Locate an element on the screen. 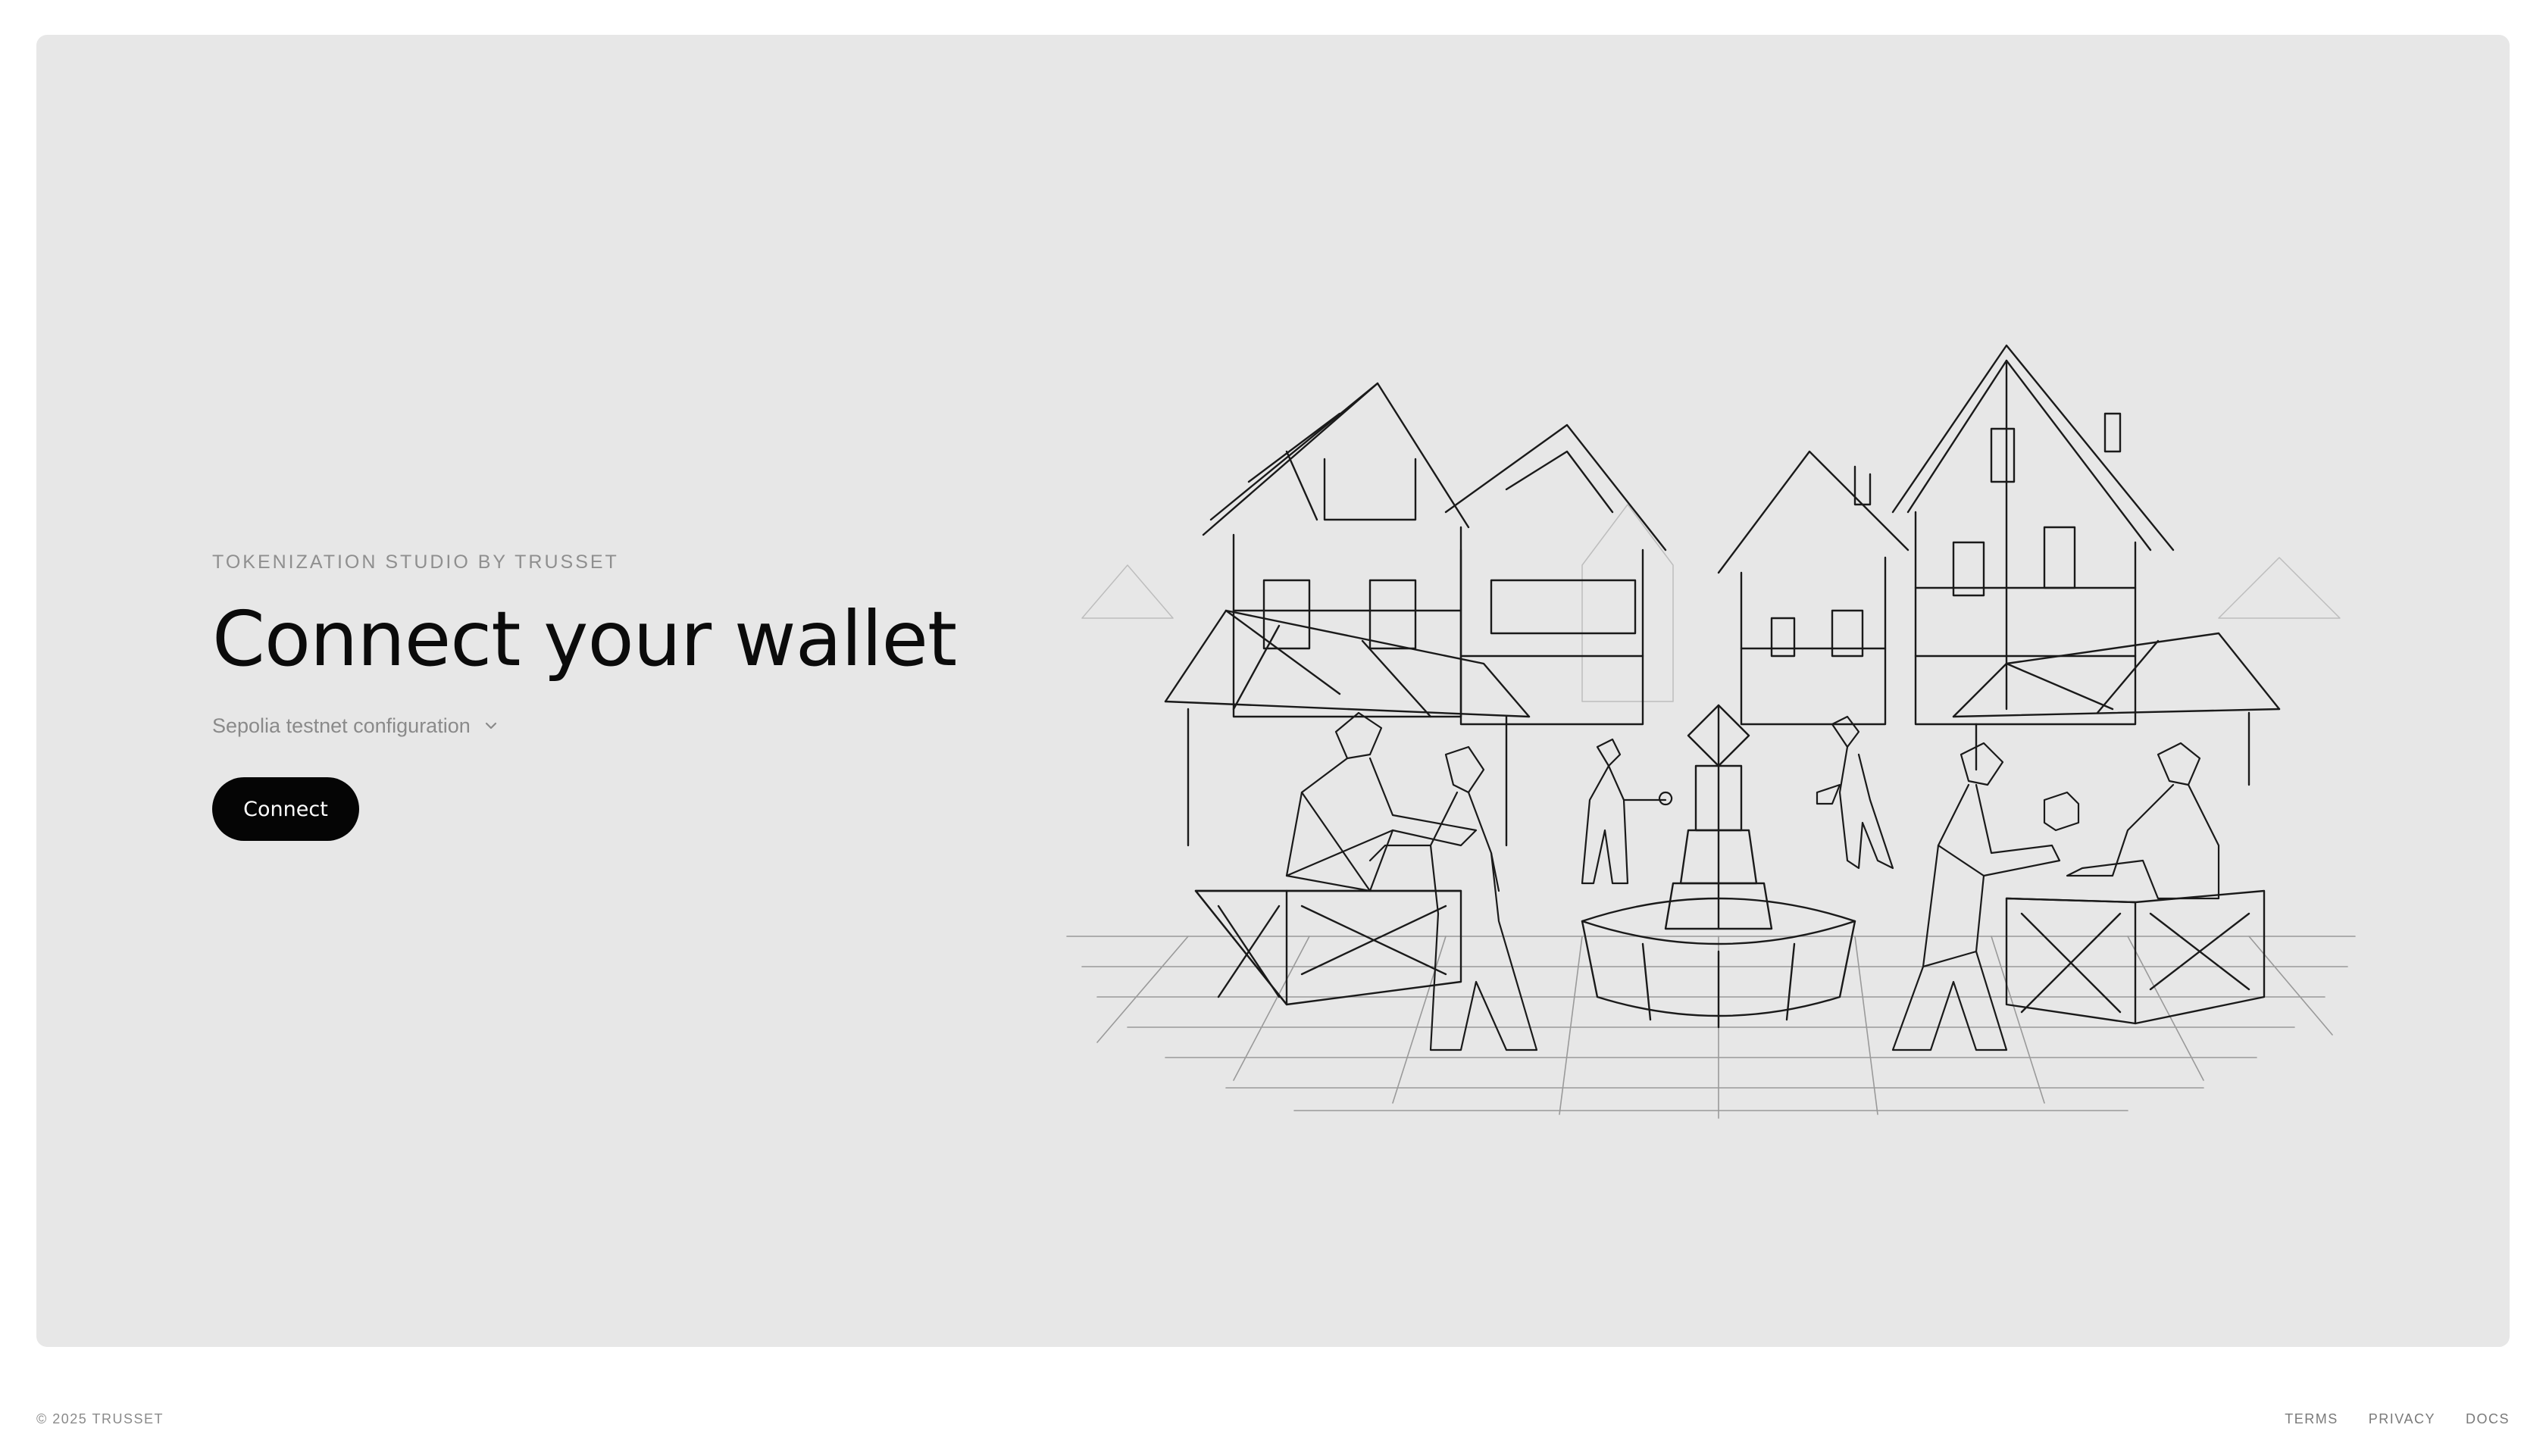 This screenshot has height=1456, width=2546. network-selector: Sepolia testnet configuration is located at coordinates (355, 726).